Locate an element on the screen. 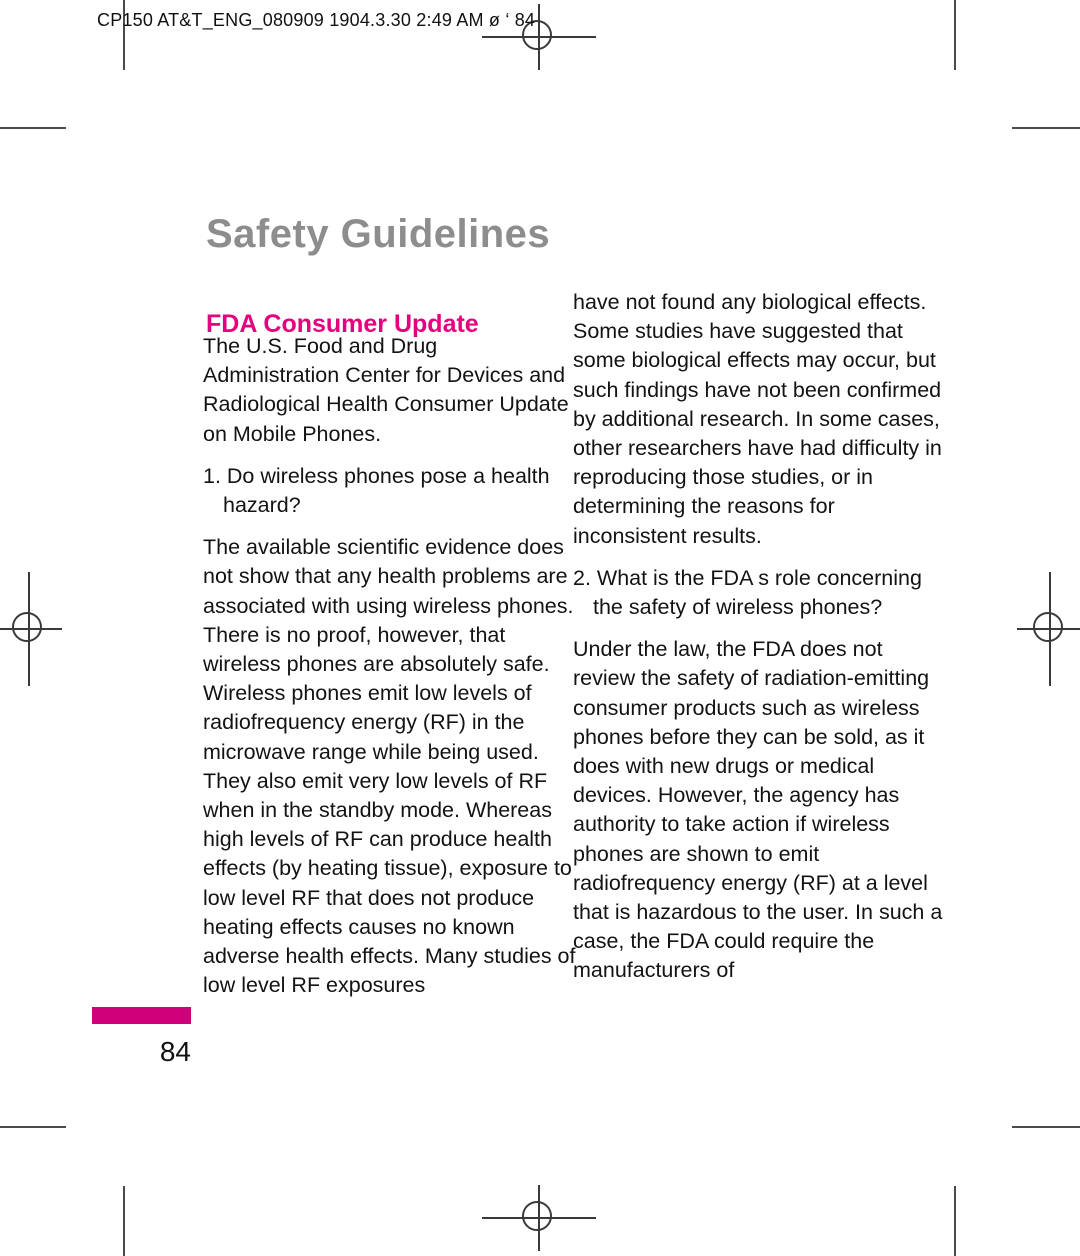  crop-mark-top-left-horizontal is located at coordinates (33, 128).